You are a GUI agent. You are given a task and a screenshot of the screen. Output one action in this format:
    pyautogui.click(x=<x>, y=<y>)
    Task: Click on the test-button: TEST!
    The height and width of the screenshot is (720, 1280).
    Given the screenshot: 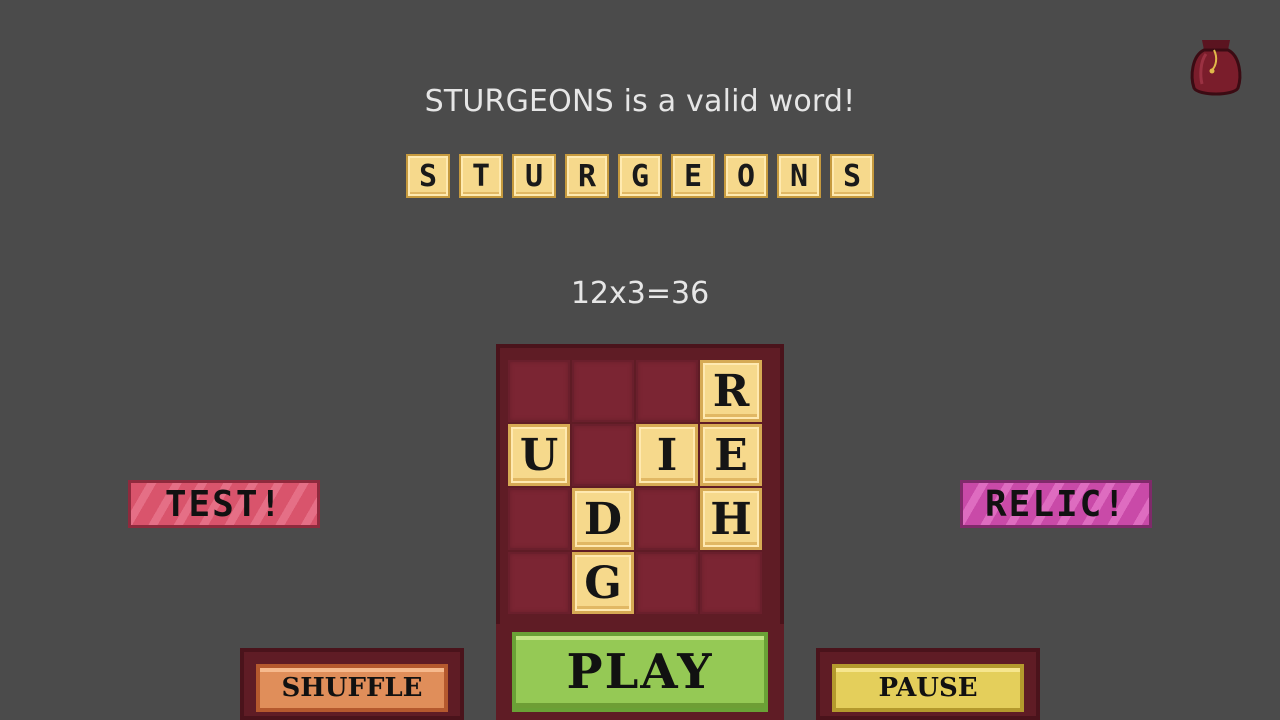 What is the action you would take?
    pyautogui.click(x=224, y=504)
    